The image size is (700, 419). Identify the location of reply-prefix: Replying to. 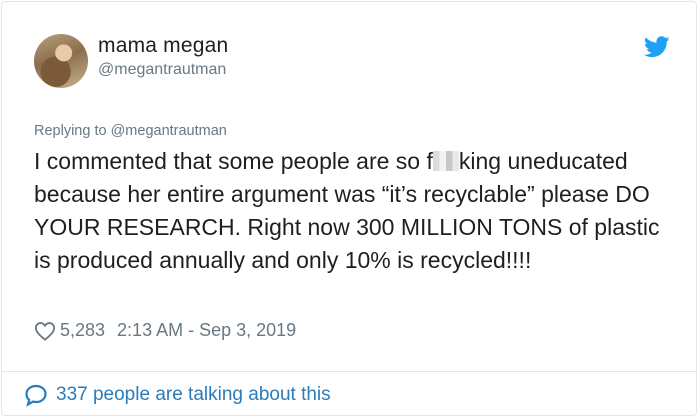
(70, 131).